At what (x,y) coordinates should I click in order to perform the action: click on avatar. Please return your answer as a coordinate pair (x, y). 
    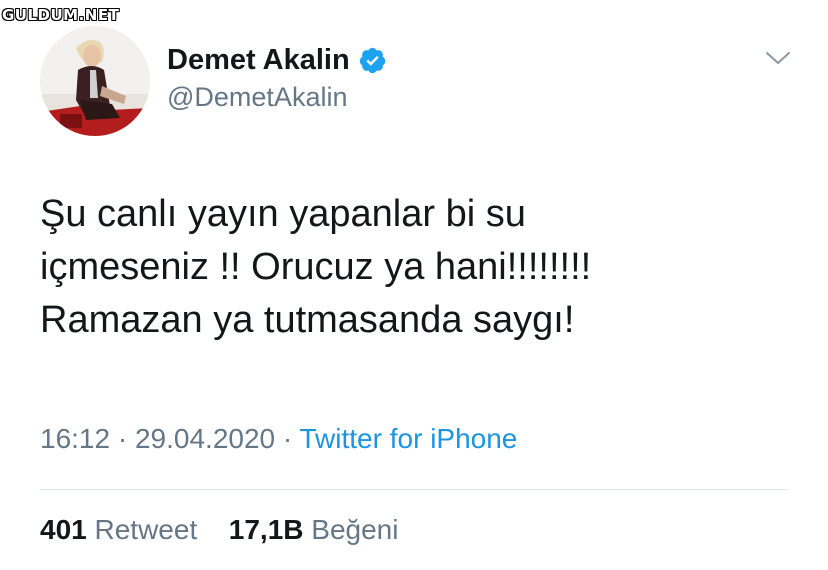
    Looking at the image, I should click on (95, 81).